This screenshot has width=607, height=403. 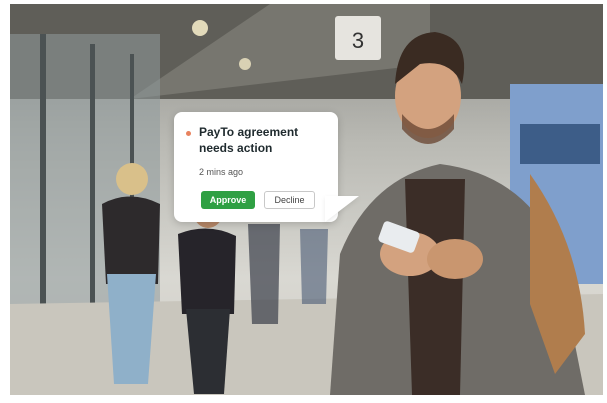 What do you see at coordinates (342, 209) in the screenshot?
I see `notification-tail` at bounding box center [342, 209].